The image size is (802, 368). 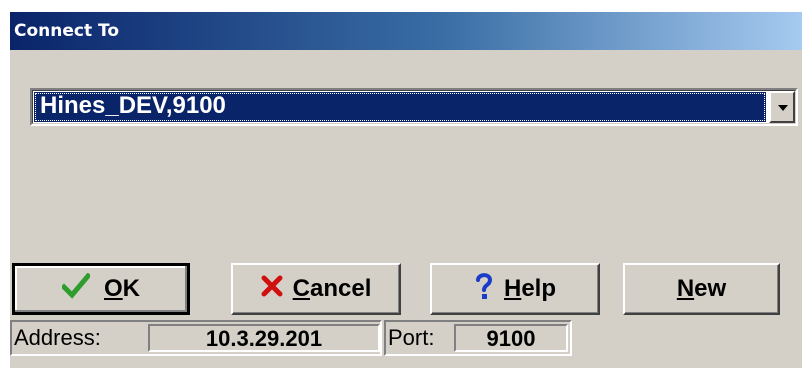 What do you see at coordinates (301, 288) in the screenshot?
I see `cancel-mnemonic: C` at bounding box center [301, 288].